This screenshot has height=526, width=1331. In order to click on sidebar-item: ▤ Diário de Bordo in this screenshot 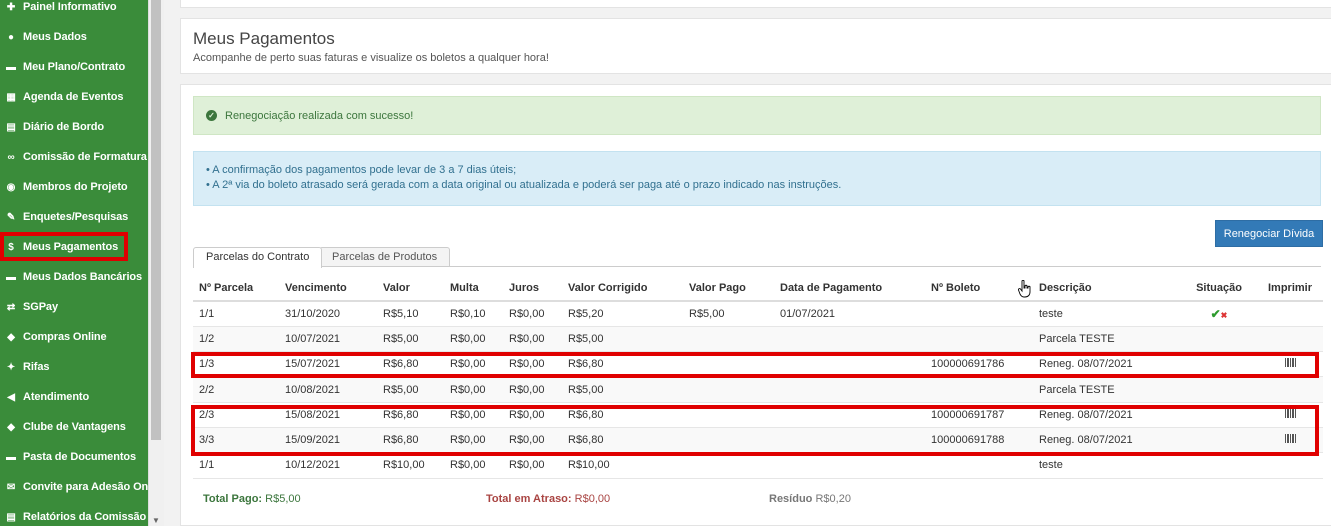, I will do `click(74, 127)`.